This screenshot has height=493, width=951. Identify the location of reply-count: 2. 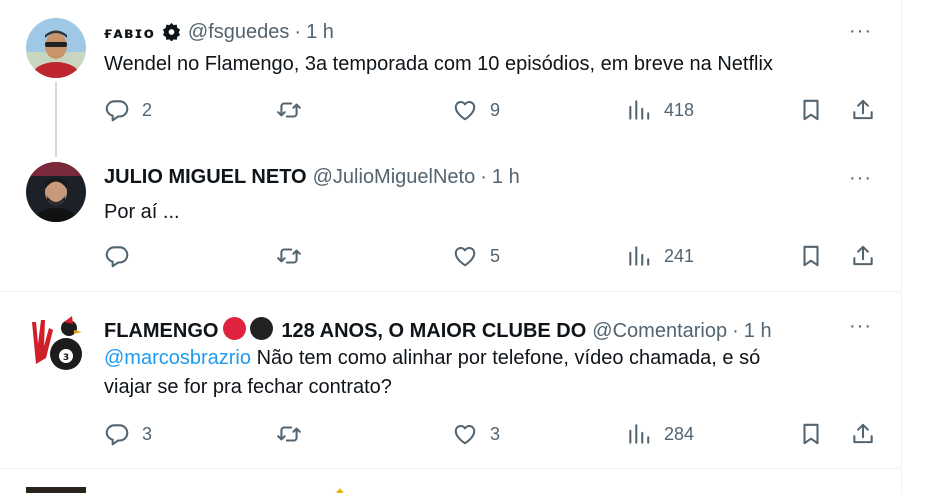
(147, 109).